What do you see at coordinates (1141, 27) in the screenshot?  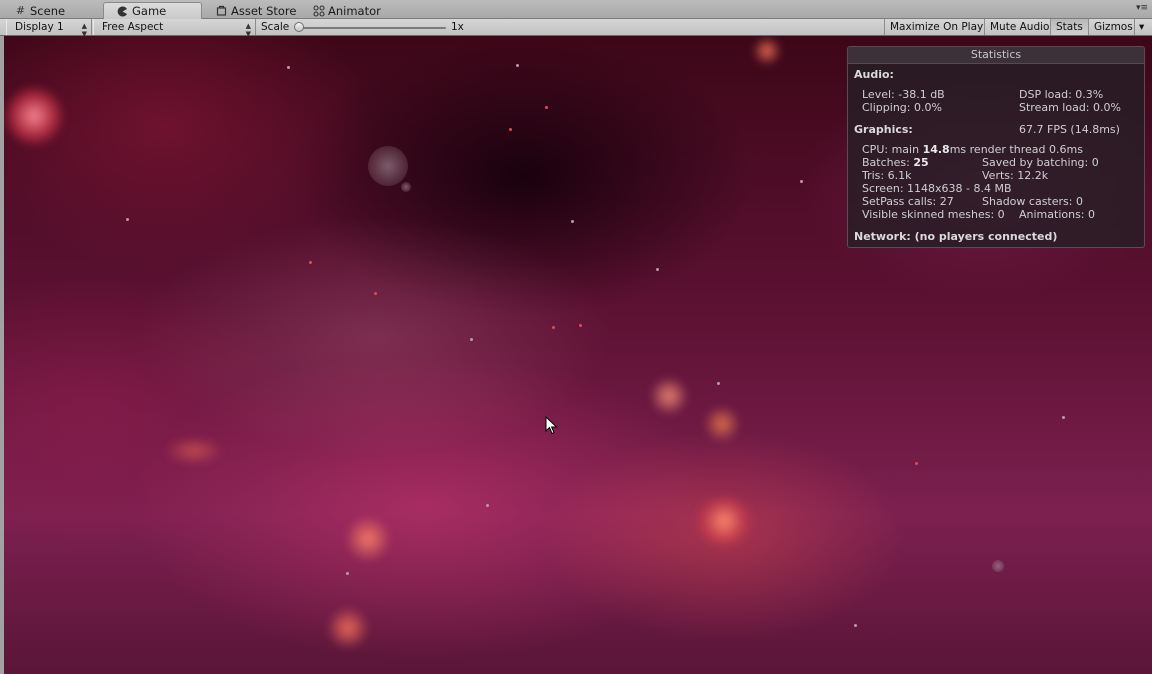 I see `gizmos-dropdown-icon: ▾` at bounding box center [1141, 27].